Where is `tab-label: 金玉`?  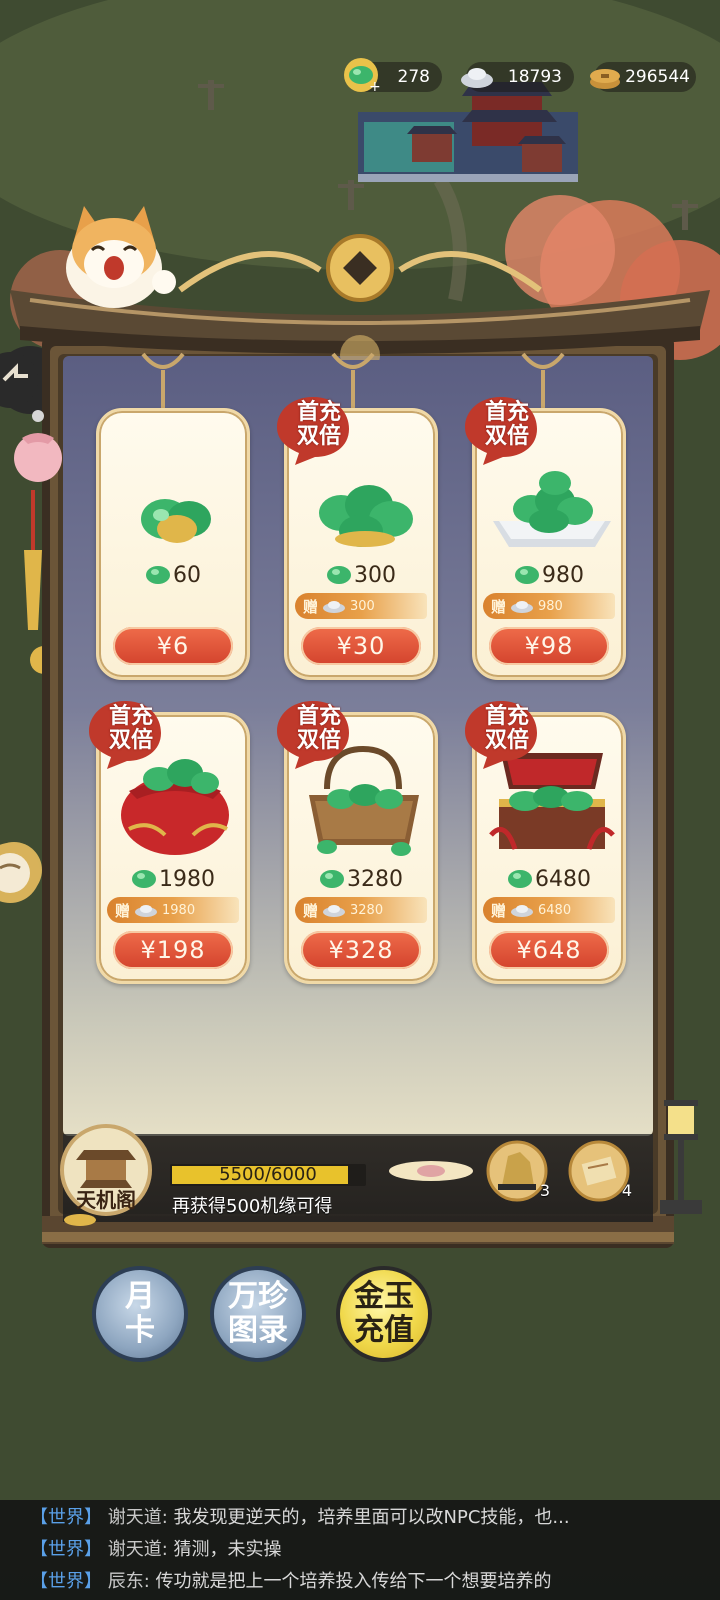 tab-label: 金玉 is located at coordinates (384, 1296).